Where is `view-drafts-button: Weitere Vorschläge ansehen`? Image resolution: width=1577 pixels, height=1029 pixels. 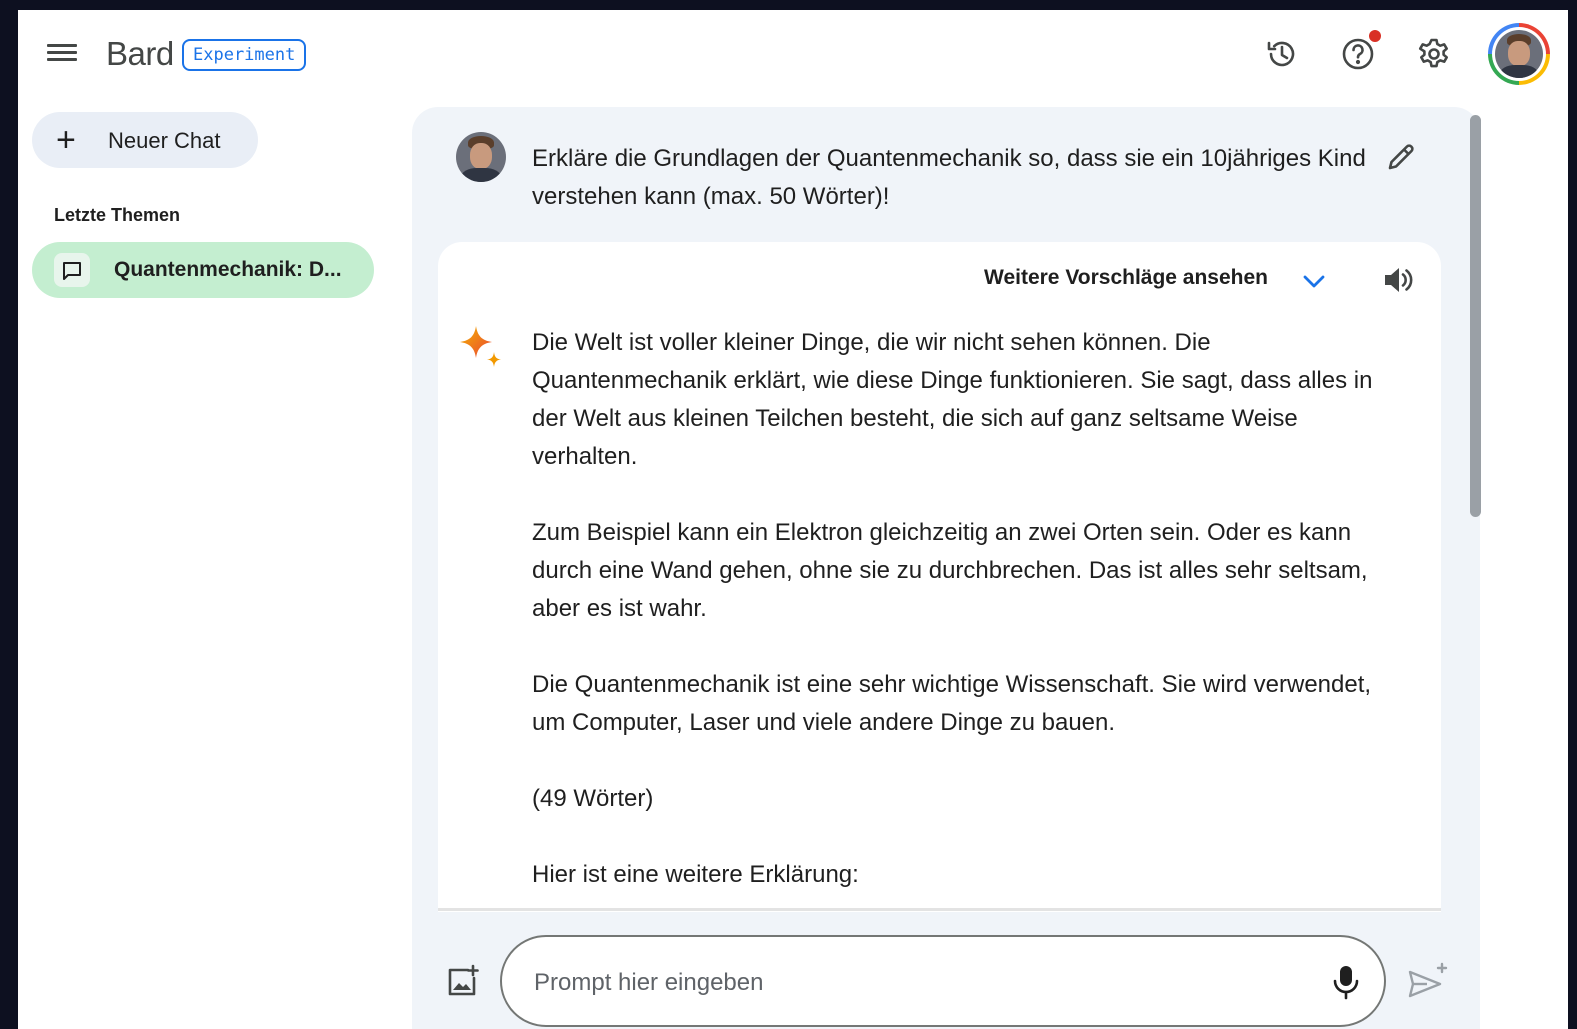 view-drafts-button: Weitere Vorschläge ansehen is located at coordinates (1126, 278).